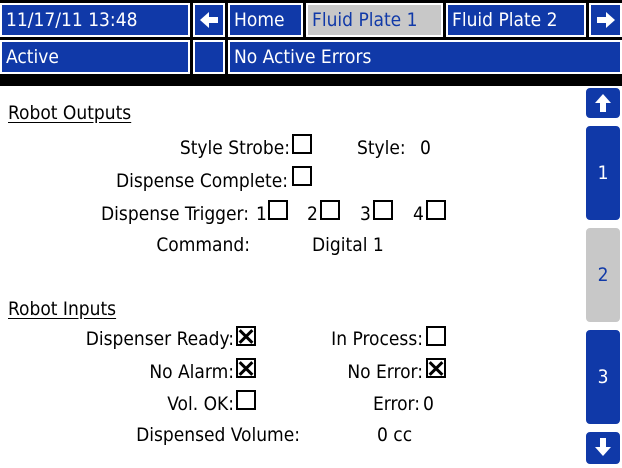  I want to click on dispense-trigger-label: Dispense Trigger:, so click(175, 214).